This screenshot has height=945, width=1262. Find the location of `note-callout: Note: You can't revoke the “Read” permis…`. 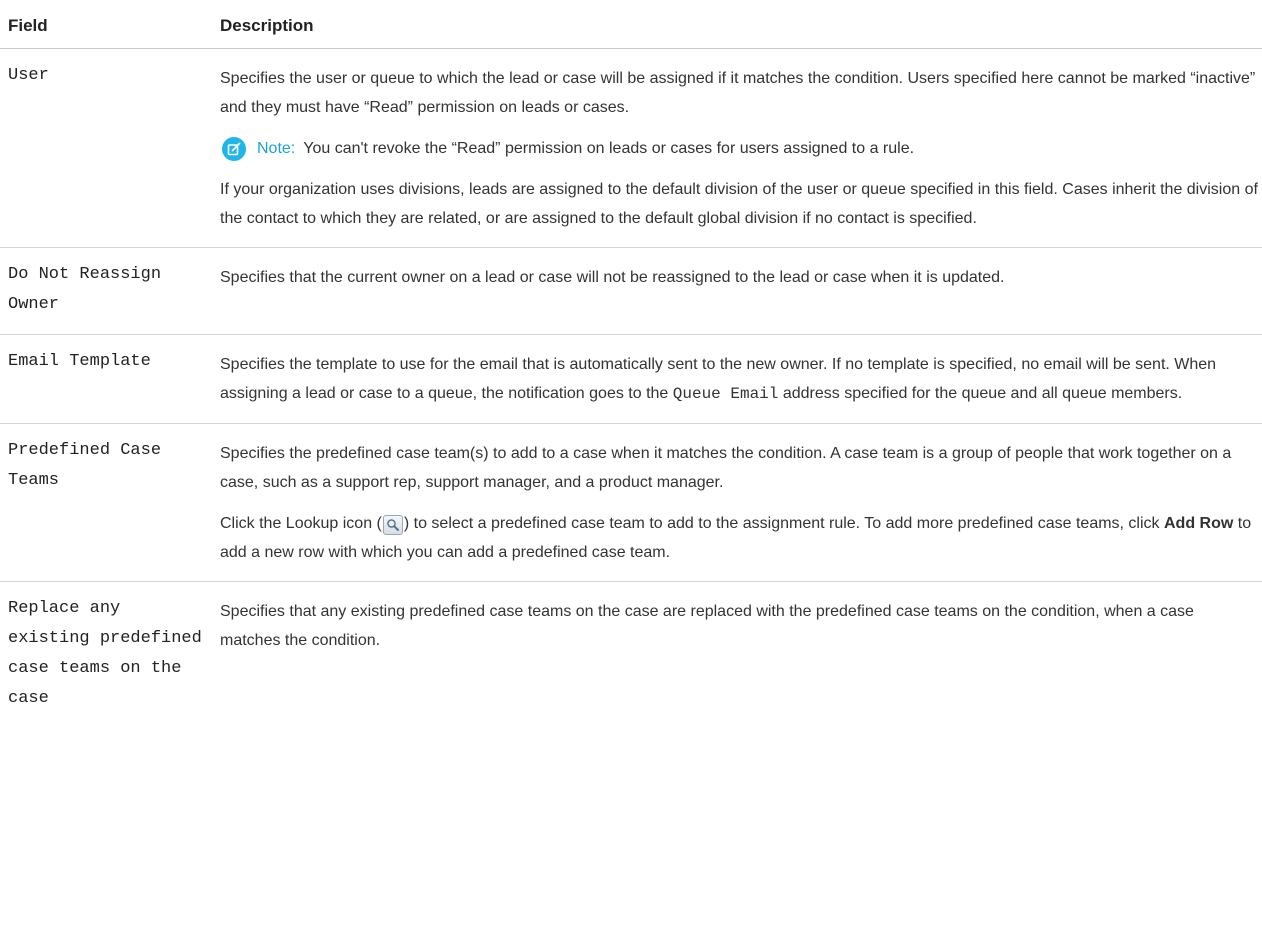

note-callout: Note: You can't revoke the “Read” permis… is located at coordinates (739, 148).